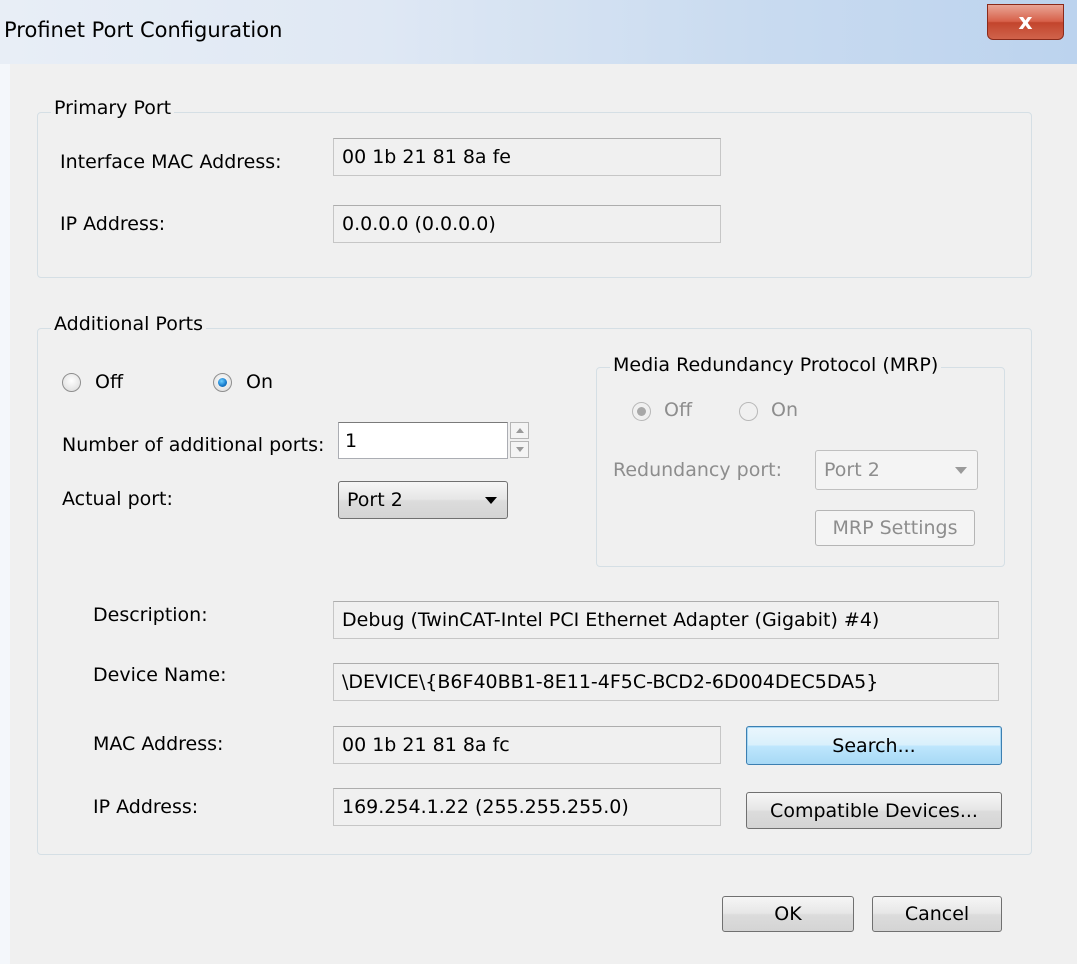 The image size is (1077, 964). Describe the element at coordinates (748, 411) in the screenshot. I see `mrp-on-radio` at that location.